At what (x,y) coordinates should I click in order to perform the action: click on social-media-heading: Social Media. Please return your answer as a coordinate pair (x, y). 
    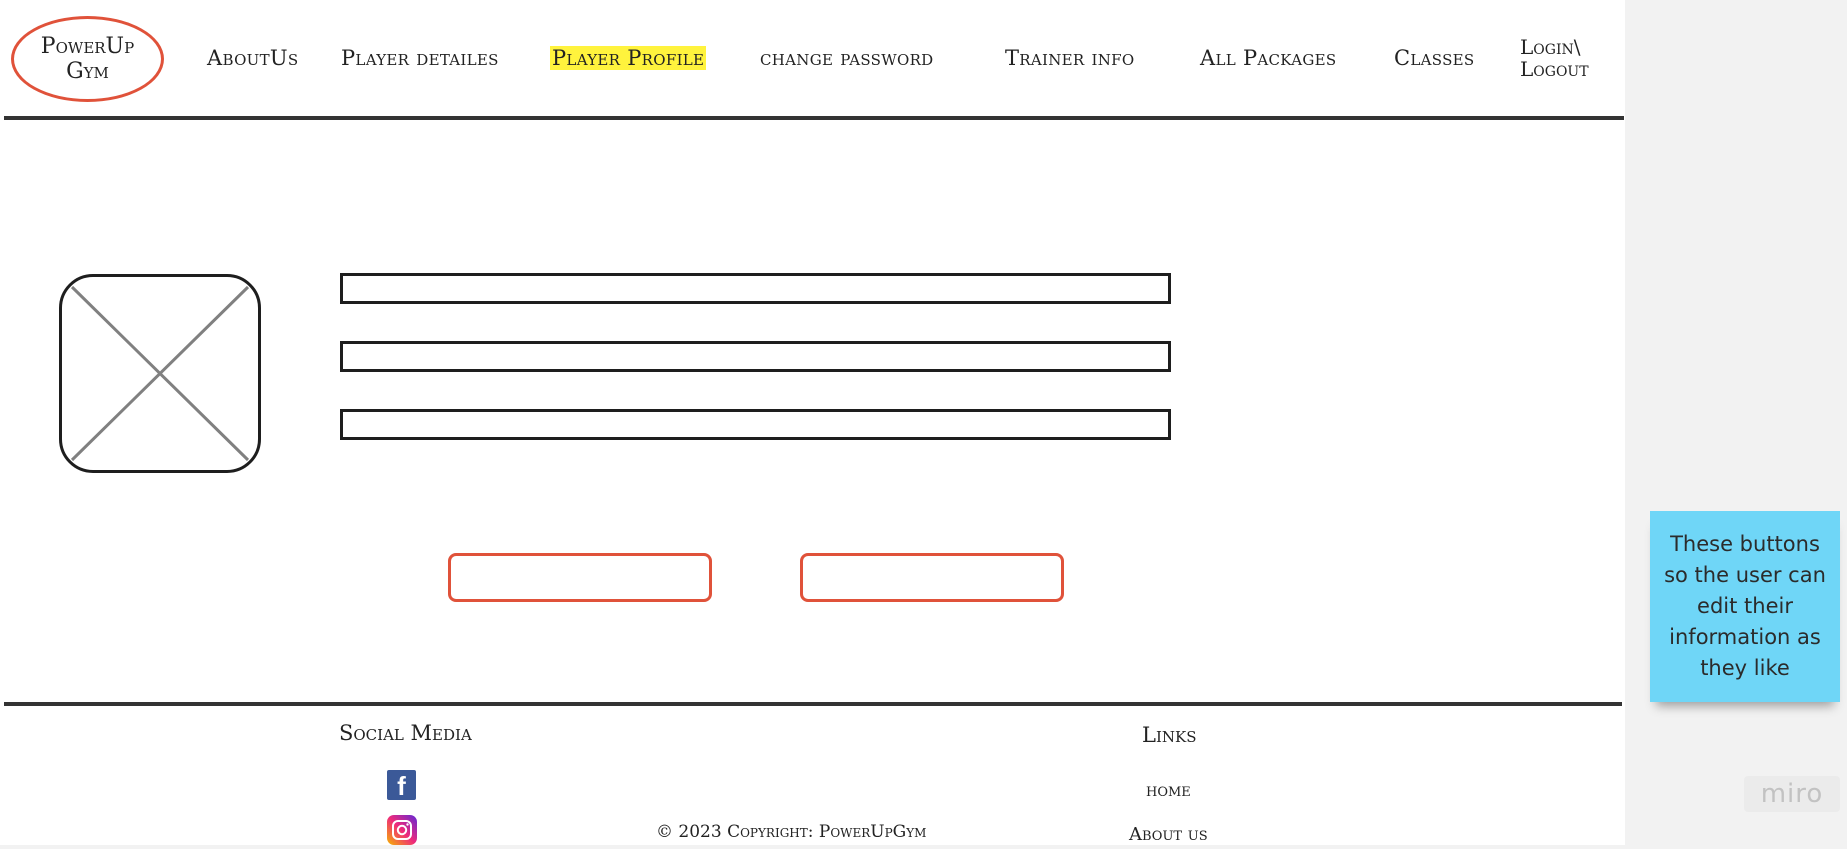
    Looking at the image, I should click on (405, 733).